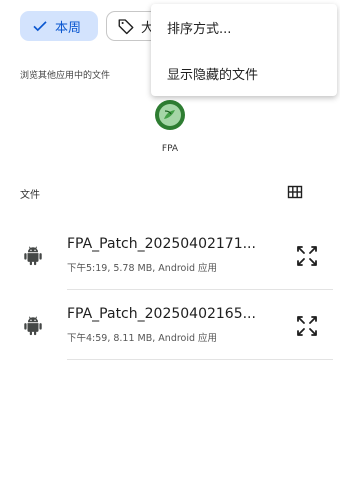 The height and width of the screenshot is (498, 340). Describe the element at coordinates (142, 338) in the screenshot. I see `file-details: 下午4:59, 8.11 MB, Android 应用` at that location.